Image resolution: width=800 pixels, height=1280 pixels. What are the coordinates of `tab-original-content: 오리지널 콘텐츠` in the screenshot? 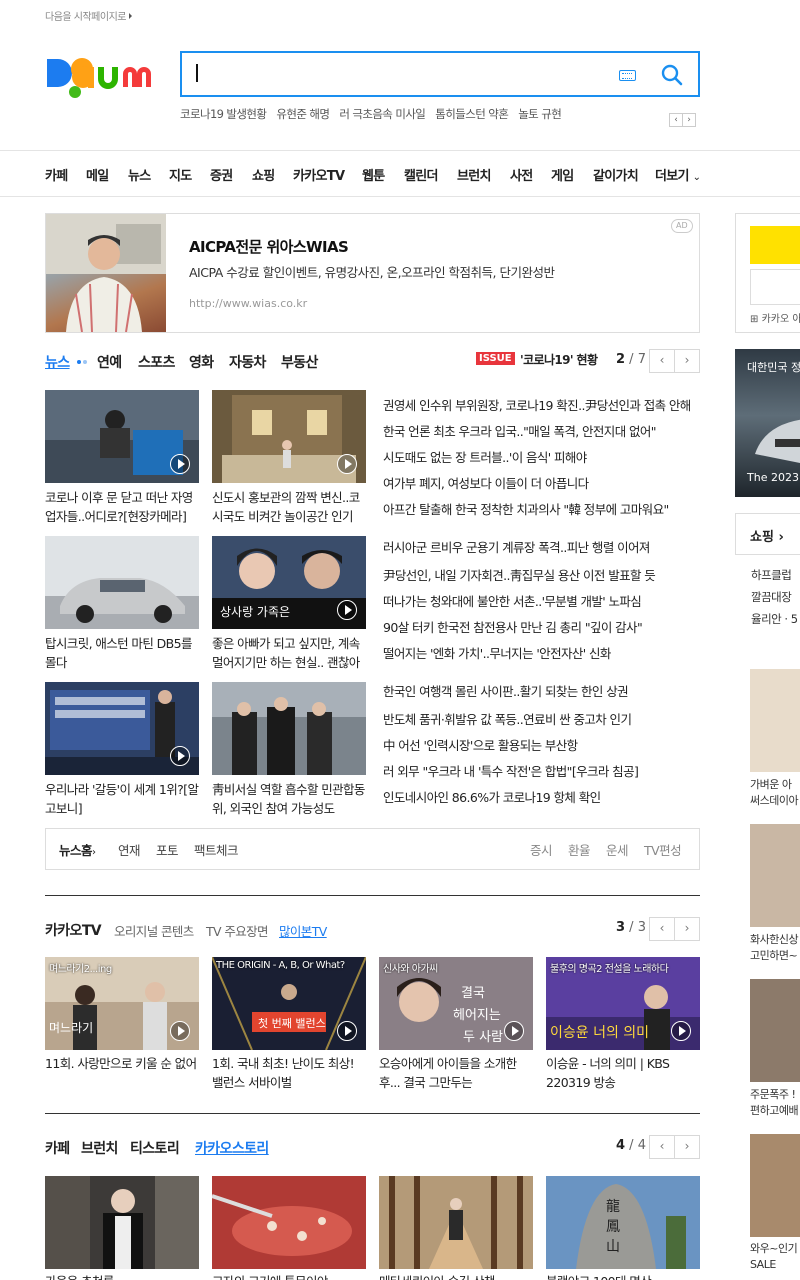 It's located at (154, 930).